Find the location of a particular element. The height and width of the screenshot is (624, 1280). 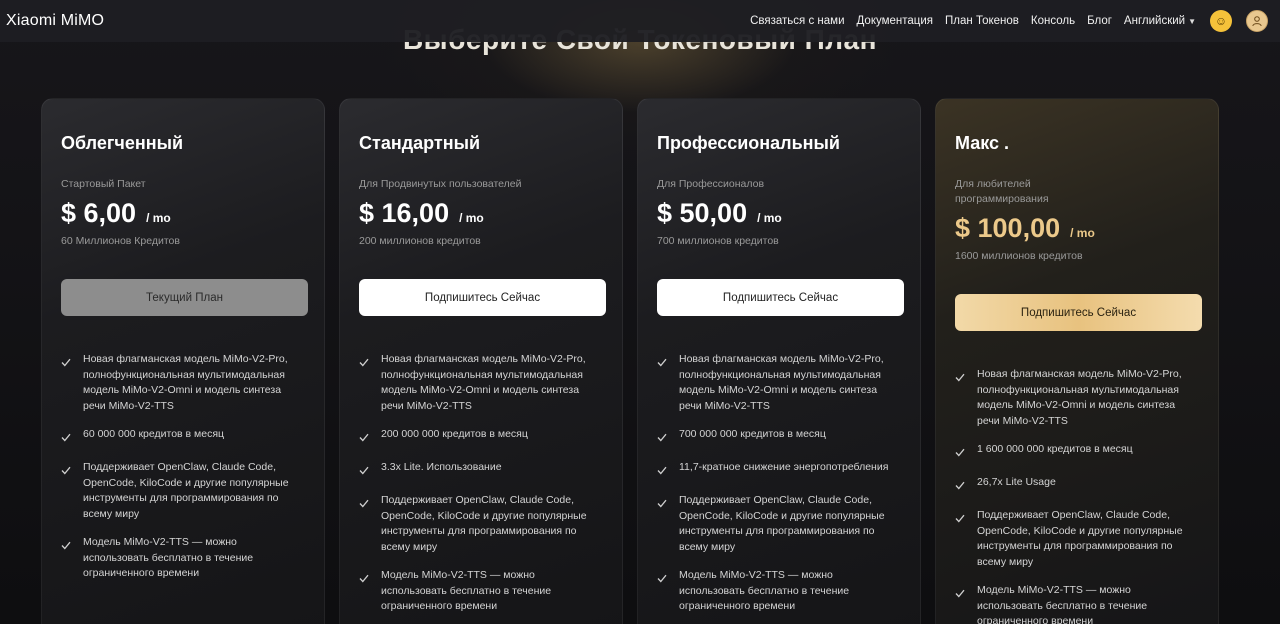

nav-token-plan: План Токенов is located at coordinates (982, 21).